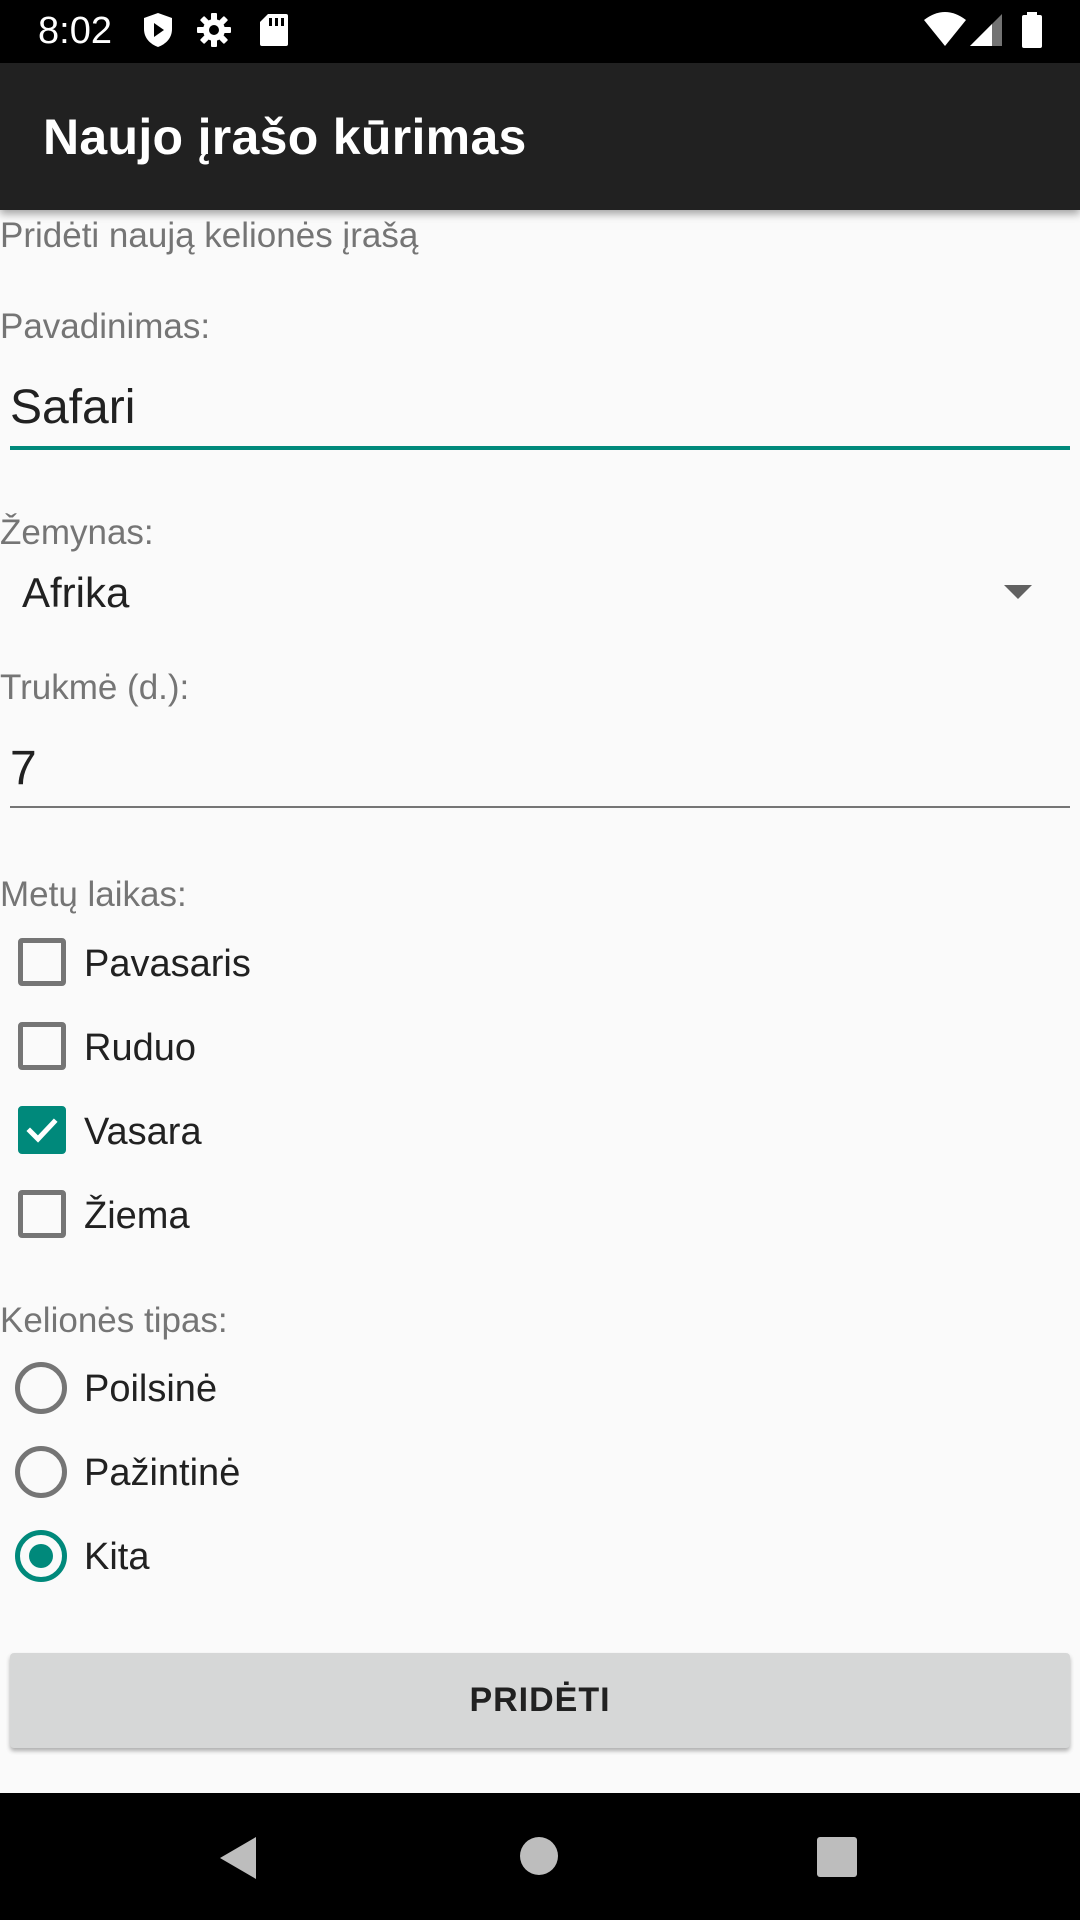  Describe the element at coordinates (945, 30) in the screenshot. I see `wifi-icon` at that location.